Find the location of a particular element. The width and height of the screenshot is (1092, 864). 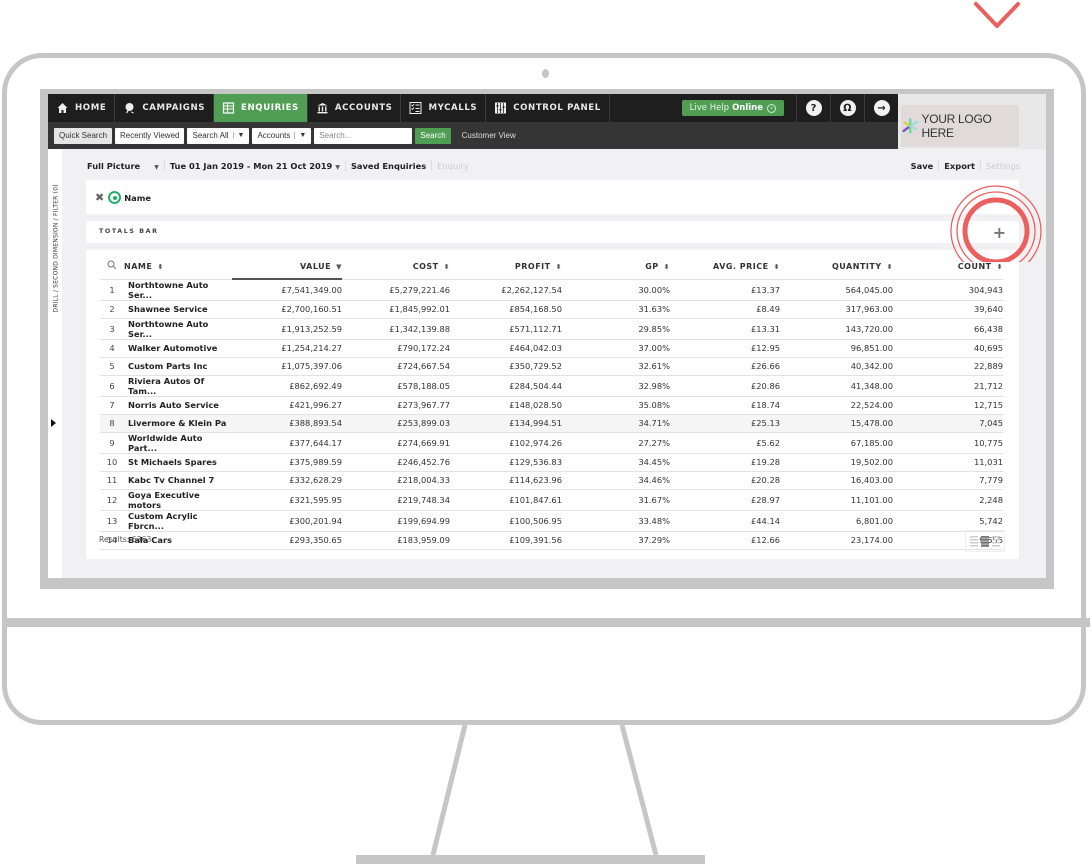

gp-cell: 34.71% is located at coordinates (616, 423).